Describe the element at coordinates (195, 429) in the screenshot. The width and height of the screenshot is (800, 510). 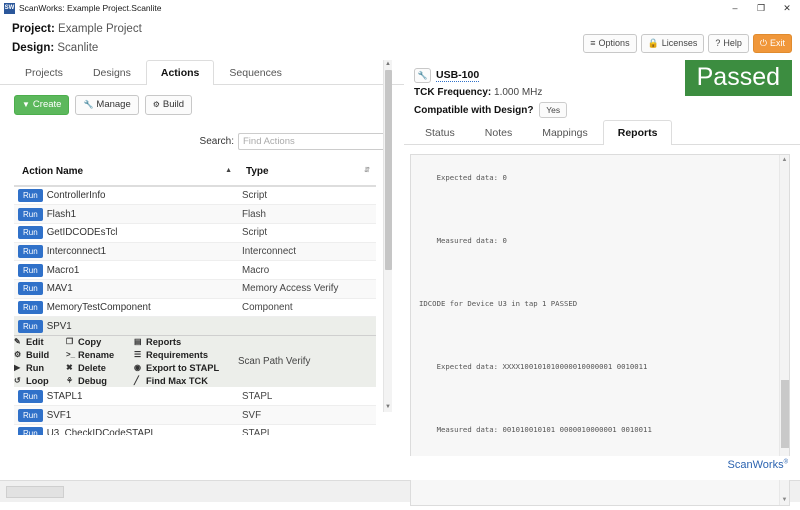
I see `table-row: Run U3_CheckIDCodeSTAPL STAPL` at that location.